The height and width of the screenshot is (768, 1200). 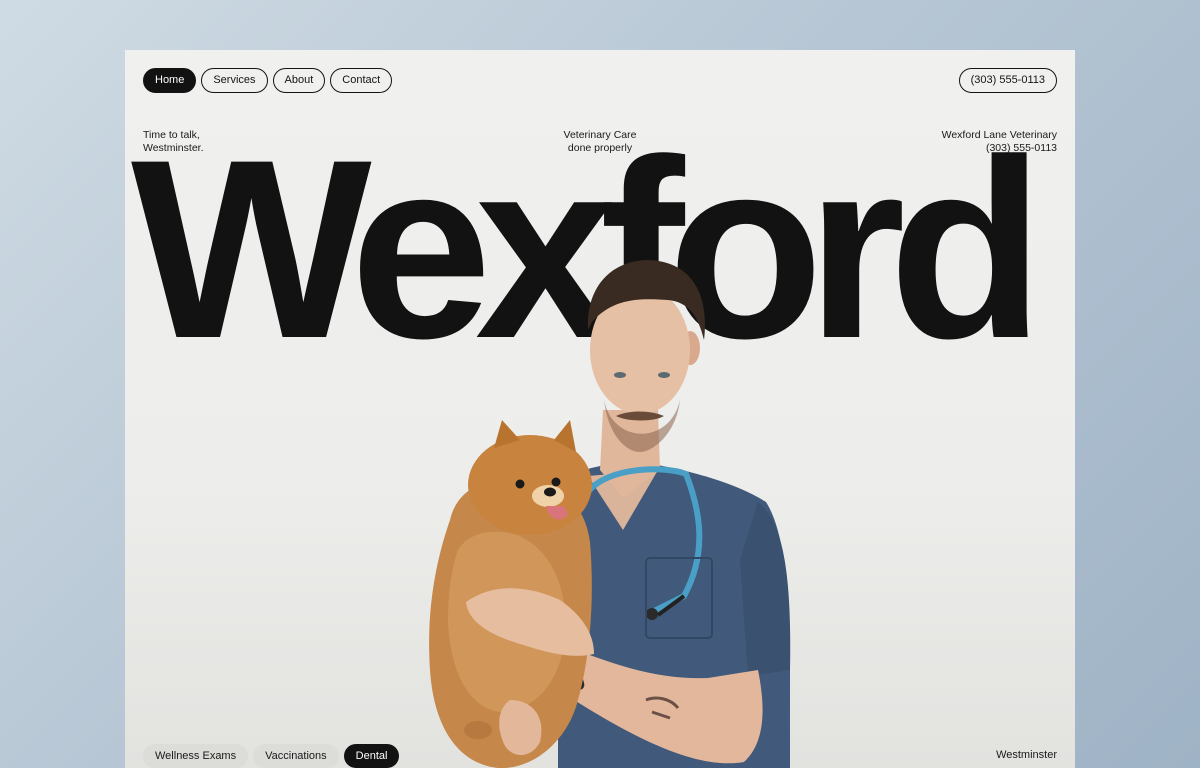 I want to click on footer-location: Westminster, so click(x=1026, y=755).